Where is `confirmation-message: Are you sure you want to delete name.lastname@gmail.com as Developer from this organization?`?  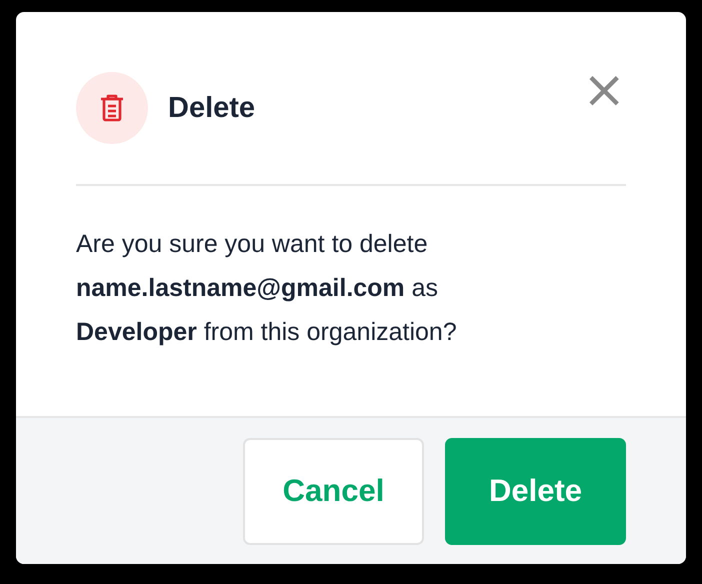 confirmation-message: Are you sure you want to delete name.lastname@gmail.com as Developer from this organization? is located at coordinates (267, 288).